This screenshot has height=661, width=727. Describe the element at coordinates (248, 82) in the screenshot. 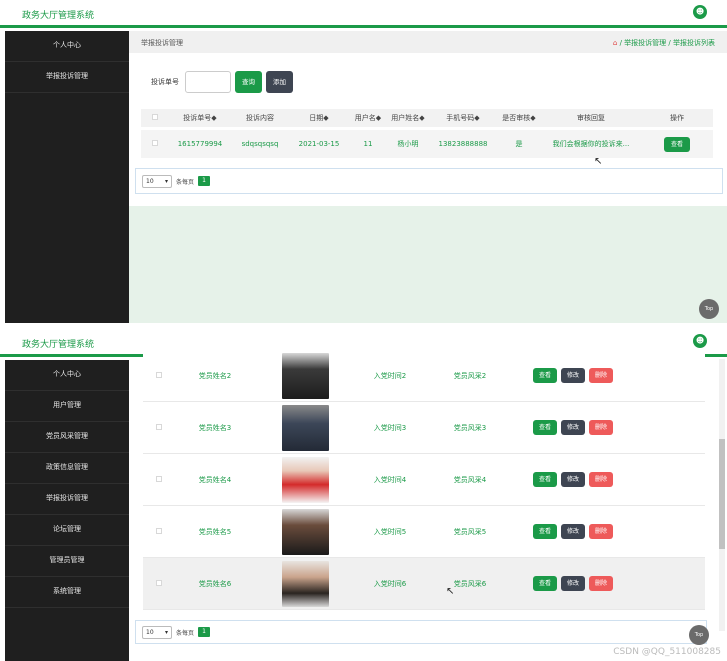

I see `search-button: 查询` at that location.